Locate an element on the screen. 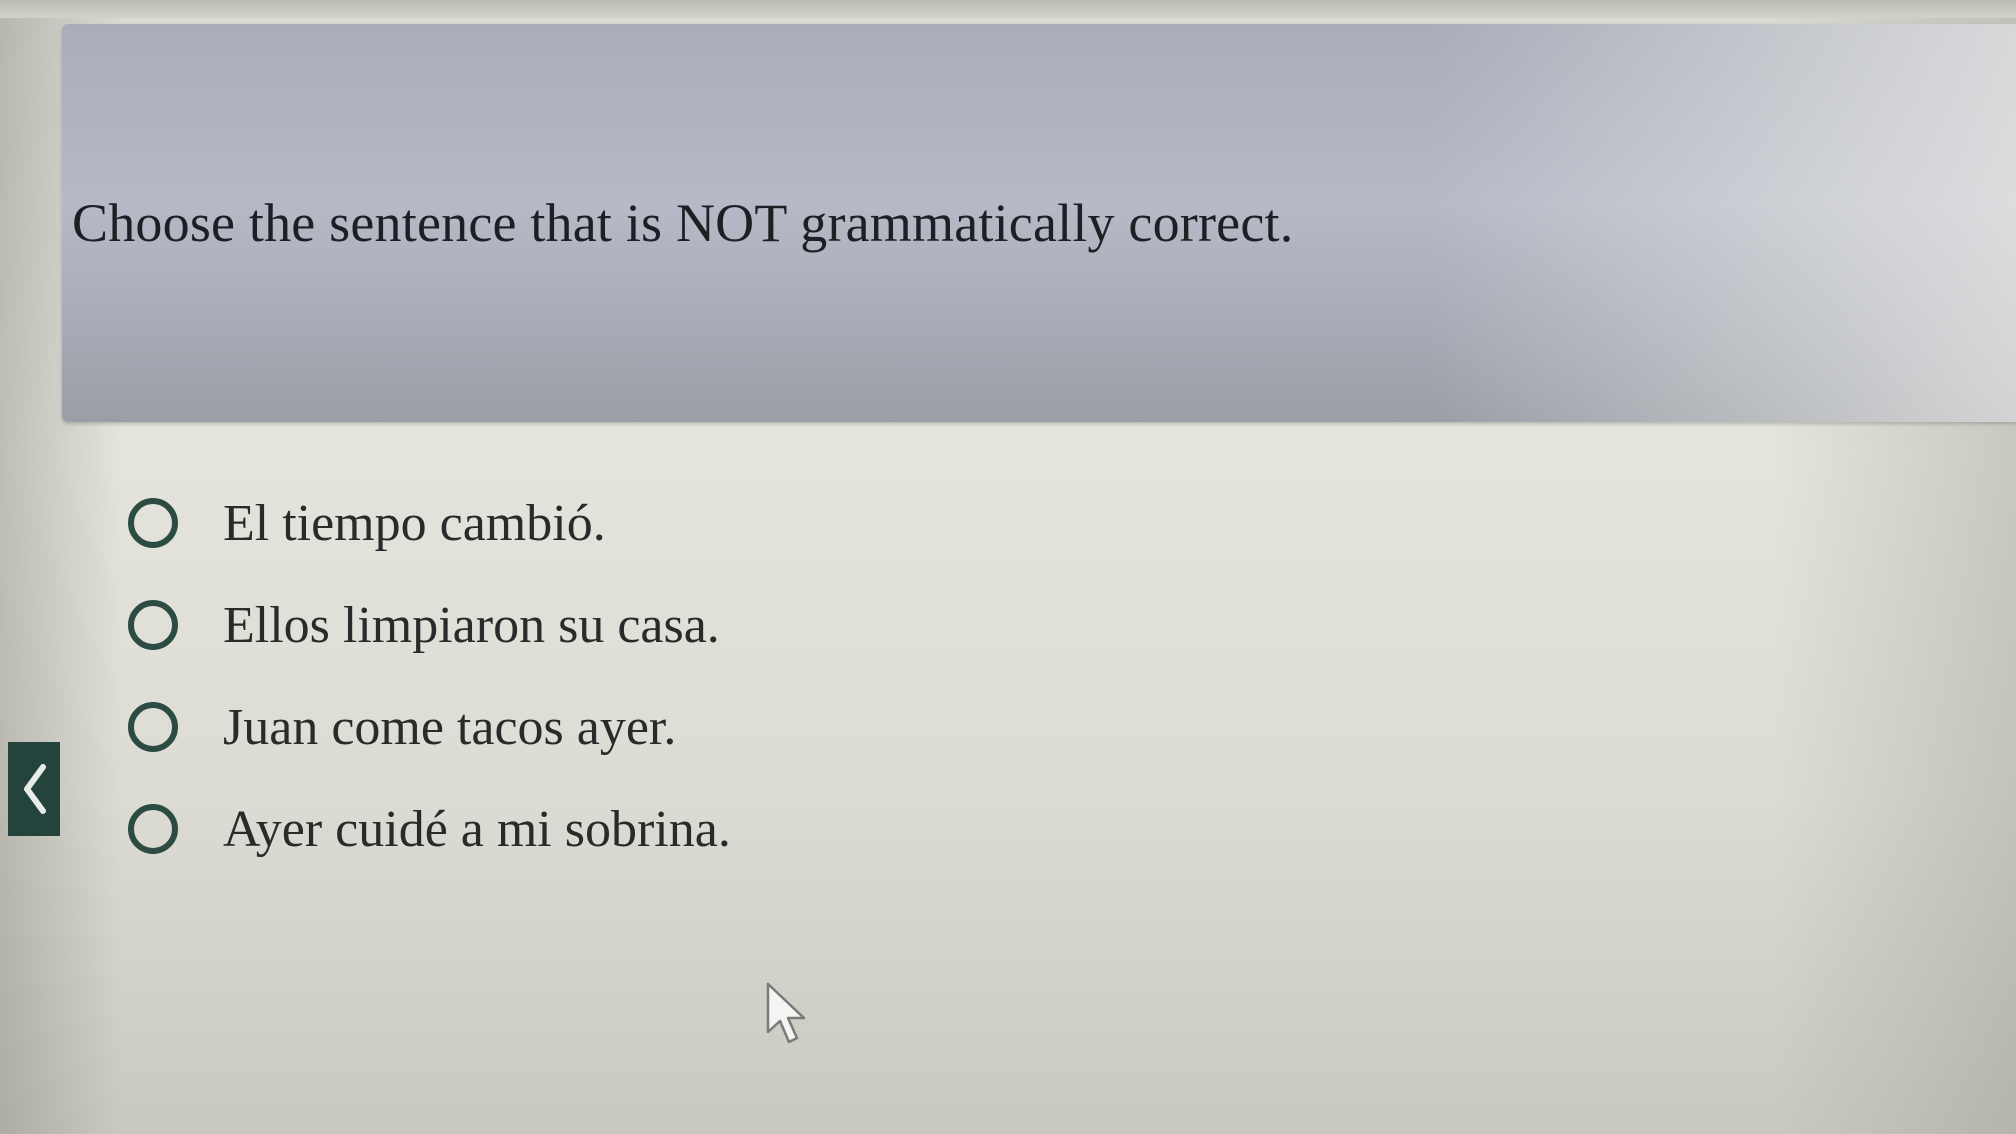 This screenshot has width=2016, height=1134. mouse-pointer-icon is located at coordinates (788, 1017).